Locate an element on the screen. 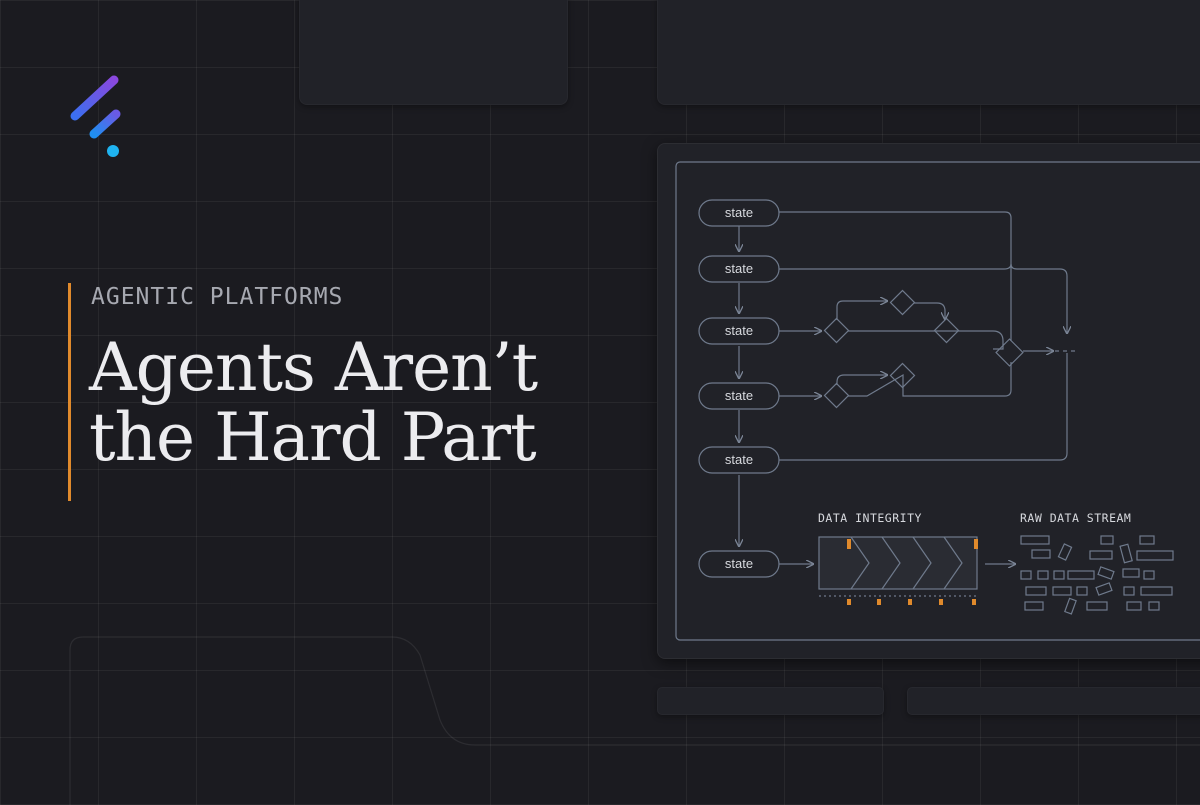 This screenshot has height=805, width=1200. accent-bar is located at coordinates (69, 392).